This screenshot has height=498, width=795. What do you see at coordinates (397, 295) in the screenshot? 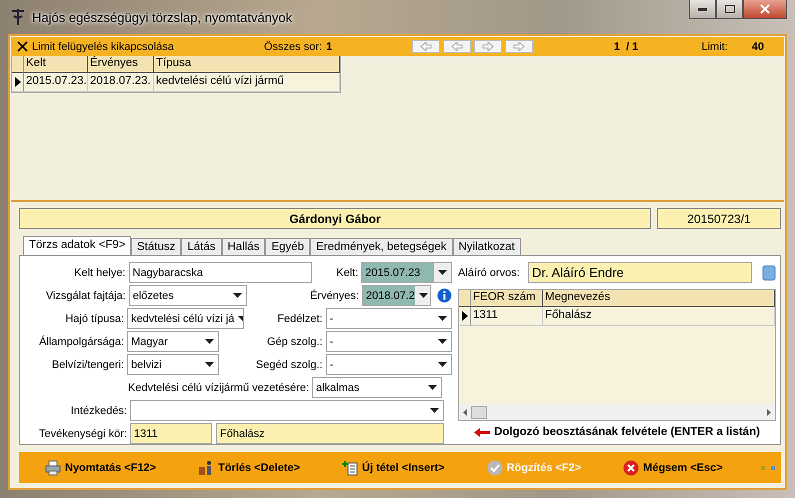
I see `date-field: 2018.07.2` at bounding box center [397, 295].